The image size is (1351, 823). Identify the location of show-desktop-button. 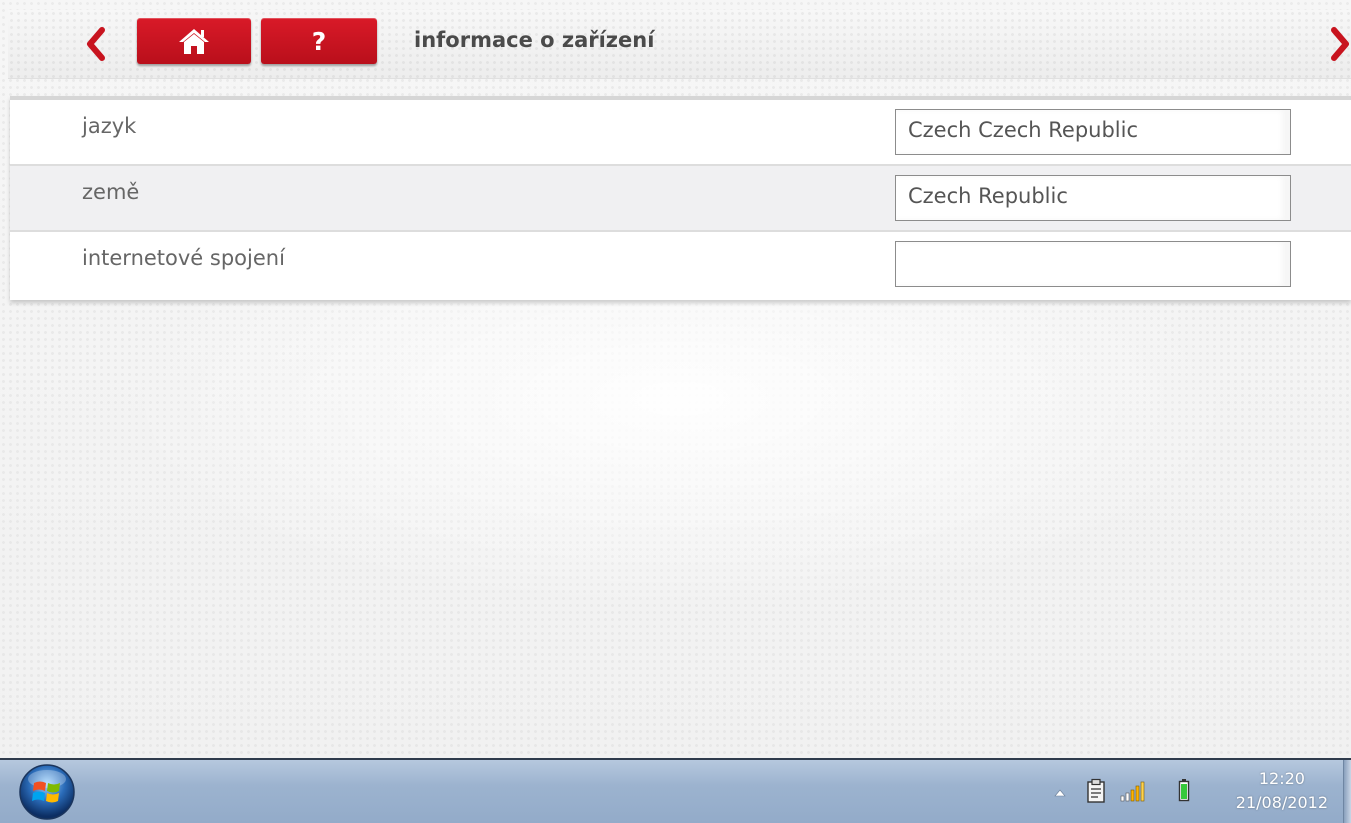
(1347, 791).